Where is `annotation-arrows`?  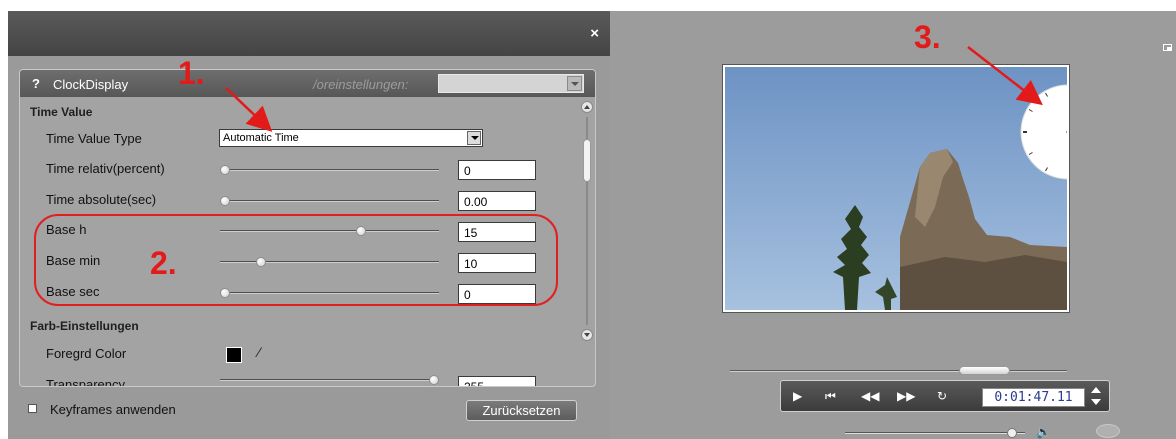 annotation-arrows is located at coordinates (249, 109).